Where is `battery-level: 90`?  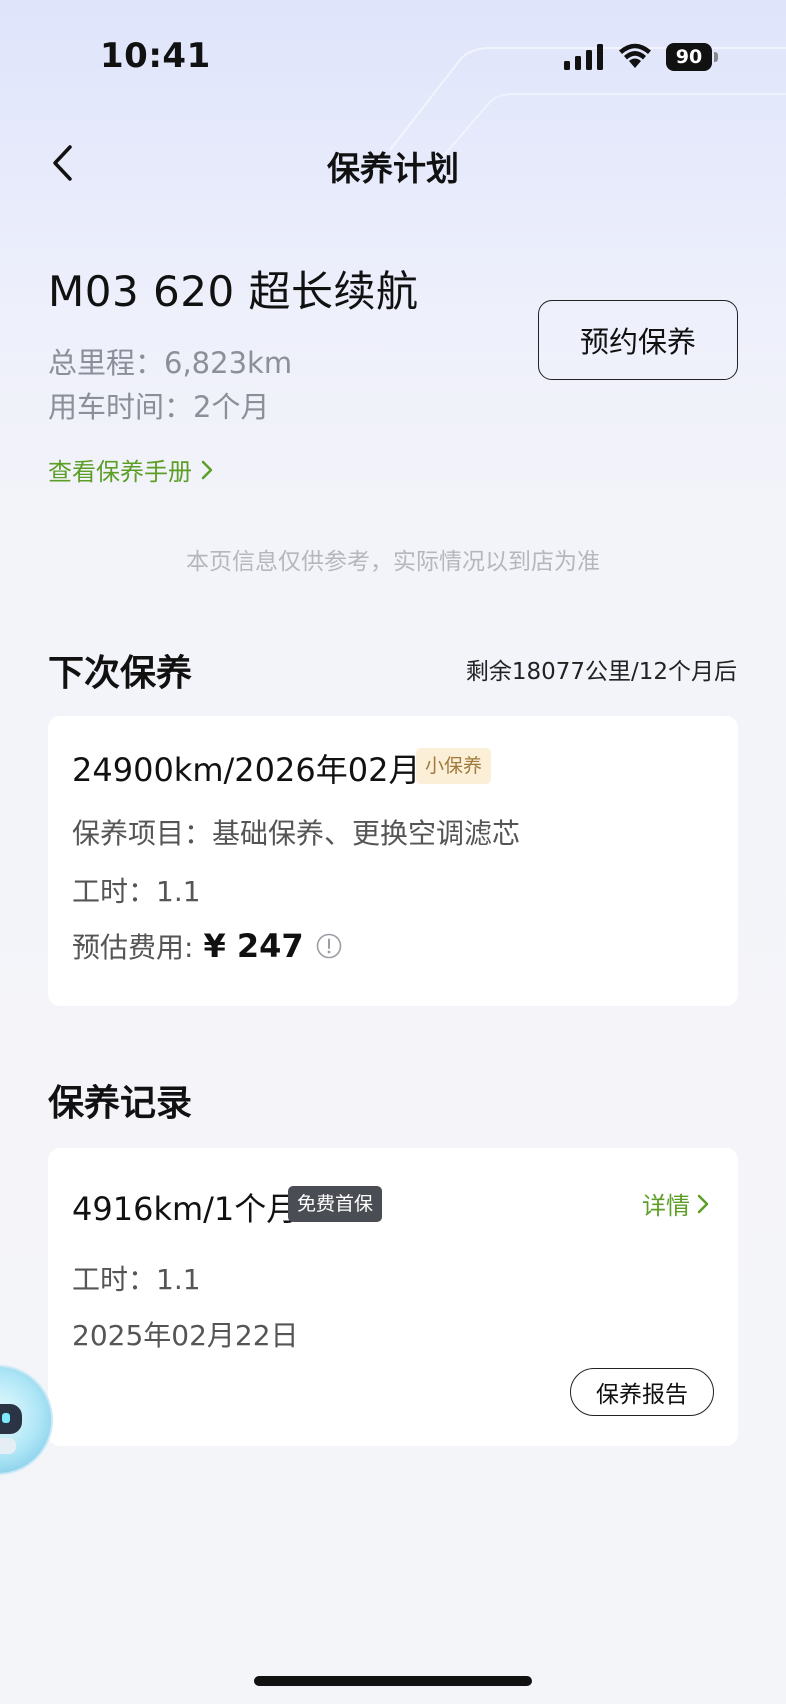
battery-level: 90 is located at coordinates (689, 57).